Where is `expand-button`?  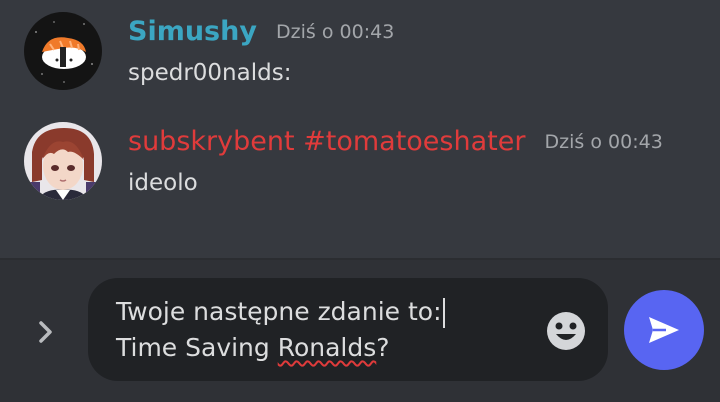 expand-button is located at coordinates (46, 332).